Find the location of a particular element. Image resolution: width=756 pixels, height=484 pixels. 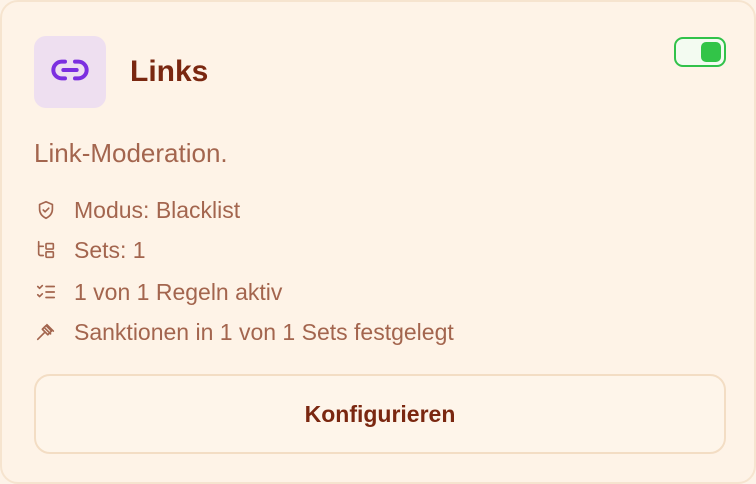

info-sanctions-text: Sanktionen in 1 von 1 Sets festgelegt is located at coordinates (264, 332).